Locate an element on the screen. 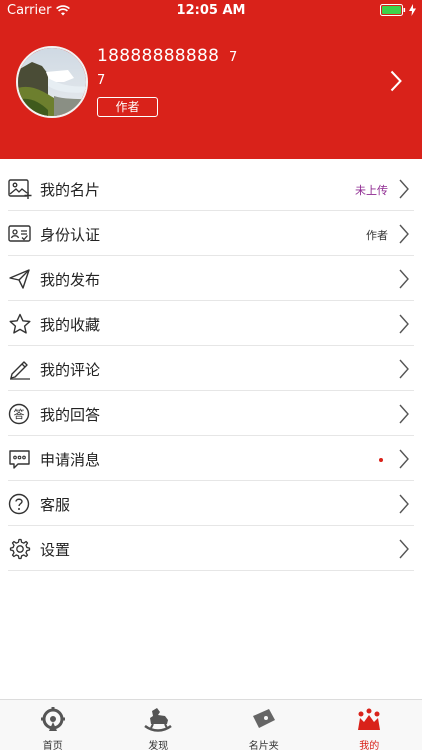 This screenshot has width=422, height=752. message-icon is located at coordinates (20, 459).